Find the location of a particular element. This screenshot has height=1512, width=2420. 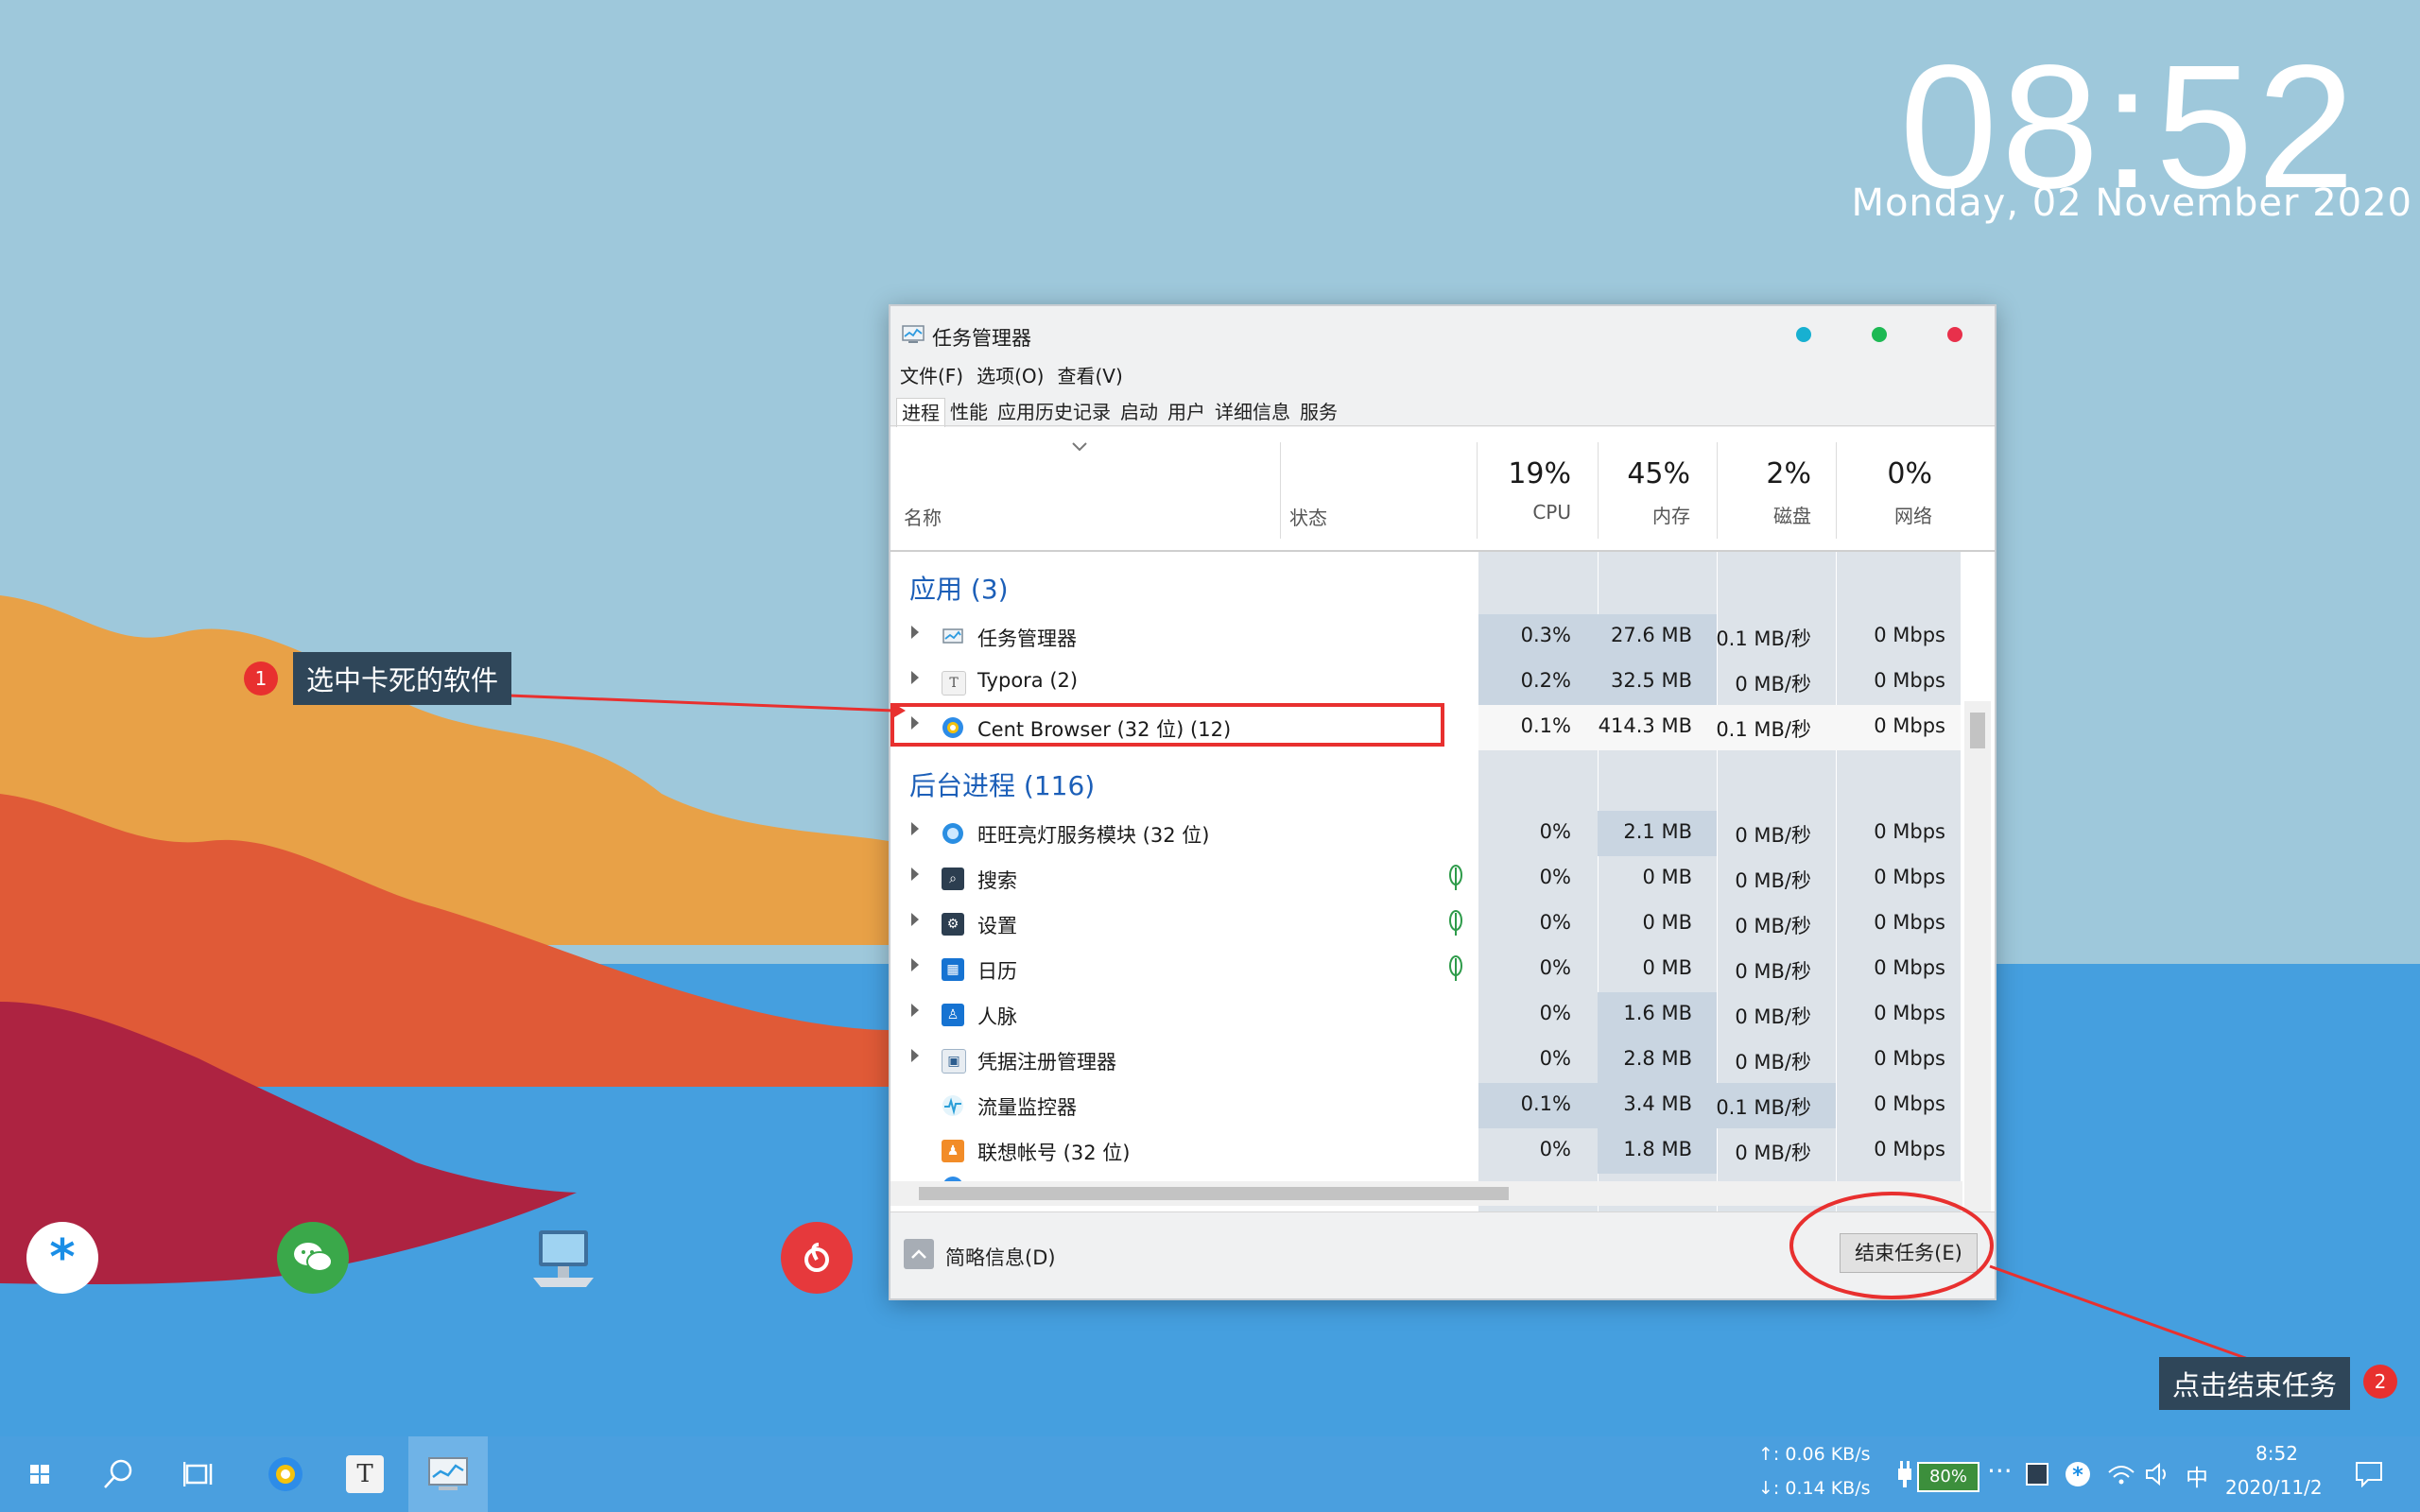

table-row: T Typora (2) 0.2% 32.5 MB 0 MB/秒 0 Mbps is located at coordinates (1425, 682).